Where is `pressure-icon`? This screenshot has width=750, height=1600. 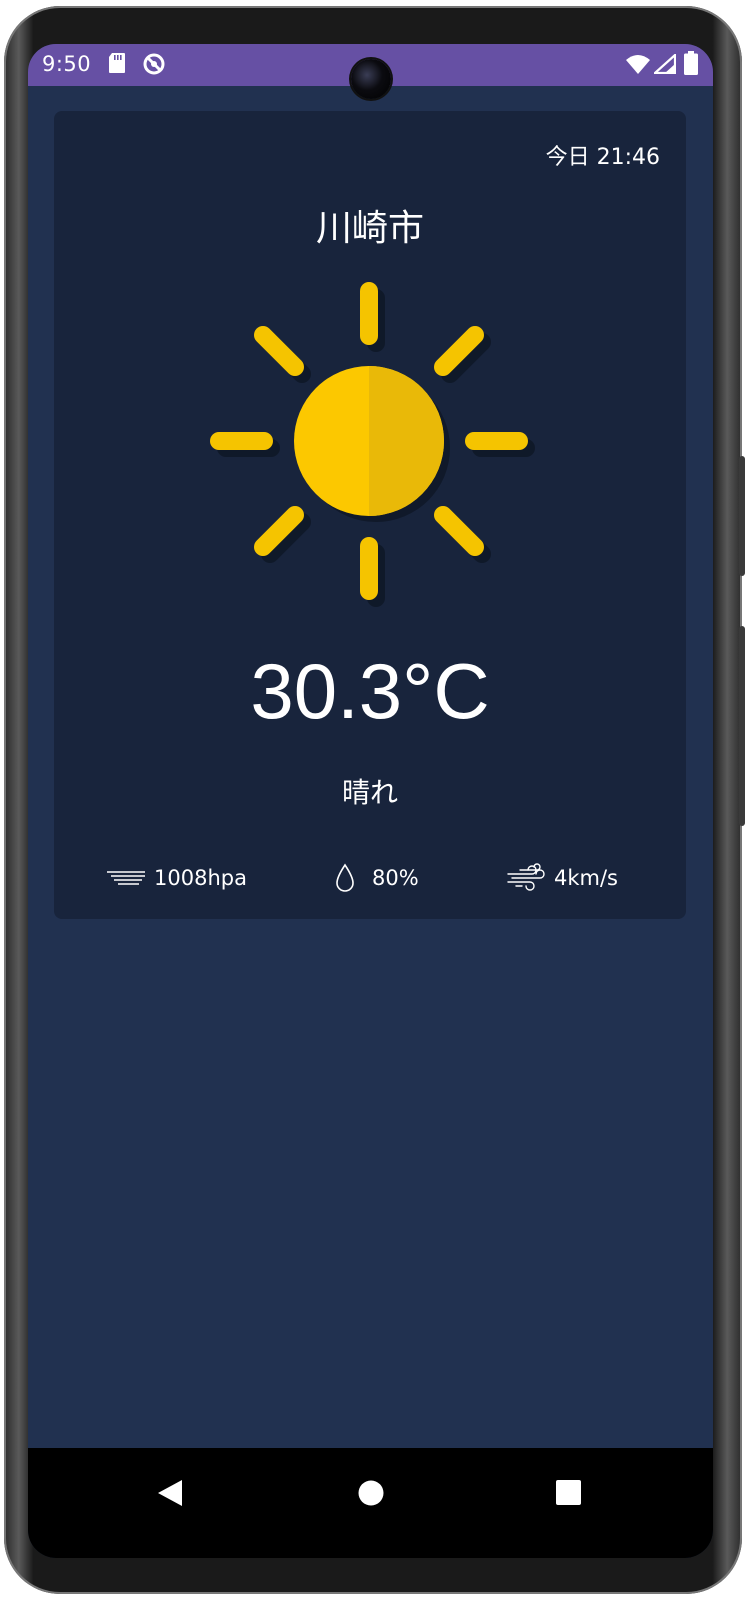
pressure-icon is located at coordinates (126, 878).